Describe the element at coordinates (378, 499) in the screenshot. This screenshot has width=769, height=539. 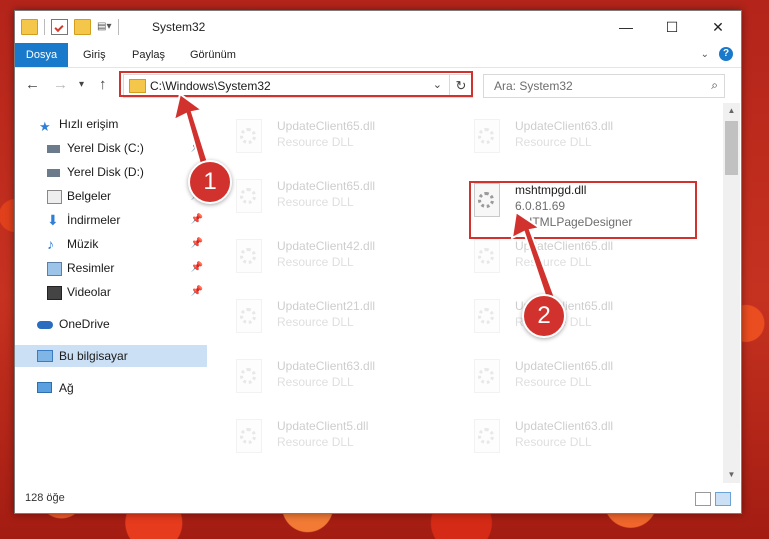
I see `status-bar: 128 öğe` at that location.